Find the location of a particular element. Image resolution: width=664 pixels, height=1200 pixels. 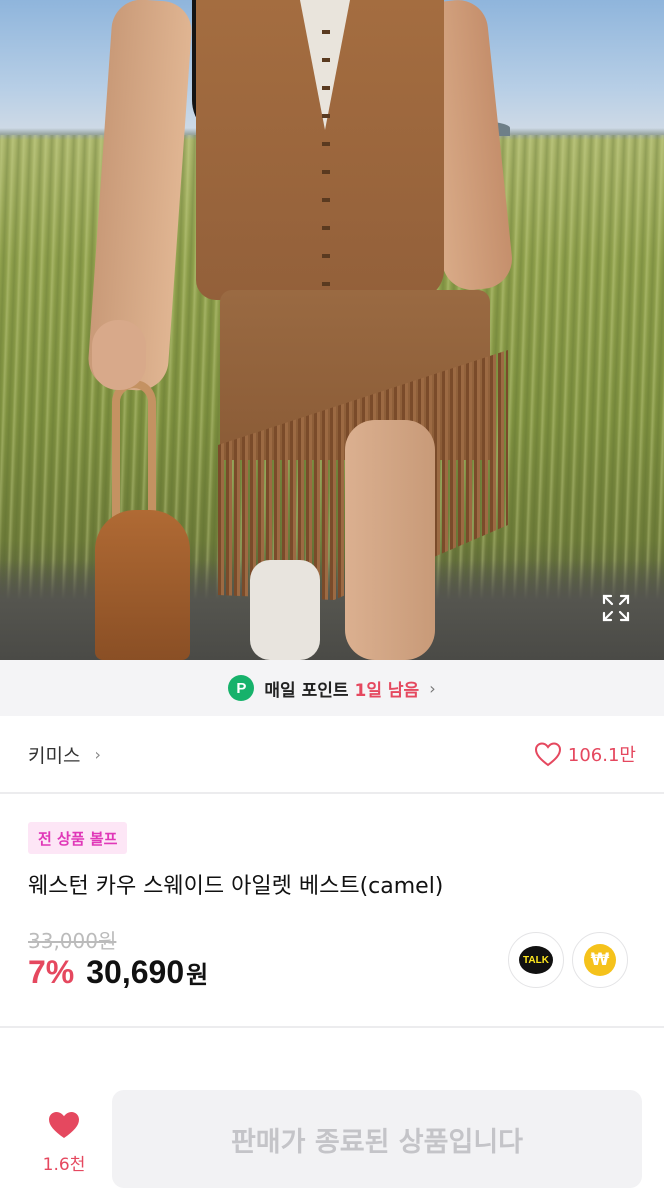

kakao-talk-icon: TALK is located at coordinates (536, 960).